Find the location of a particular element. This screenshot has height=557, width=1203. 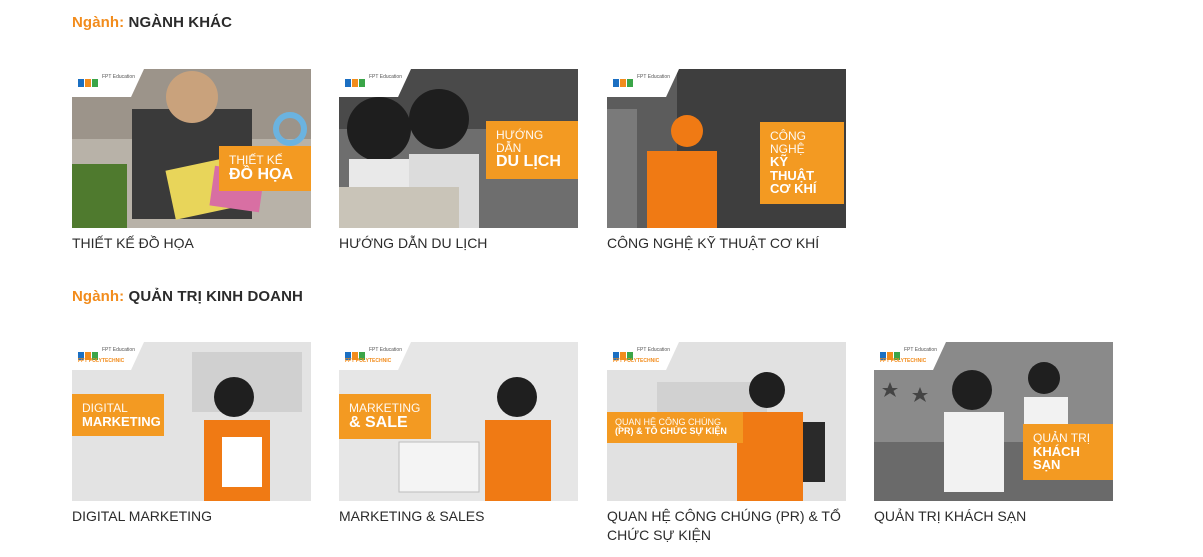

course-badge: HƯỚNG DẪN DU LỊCH is located at coordinates (532, 150).